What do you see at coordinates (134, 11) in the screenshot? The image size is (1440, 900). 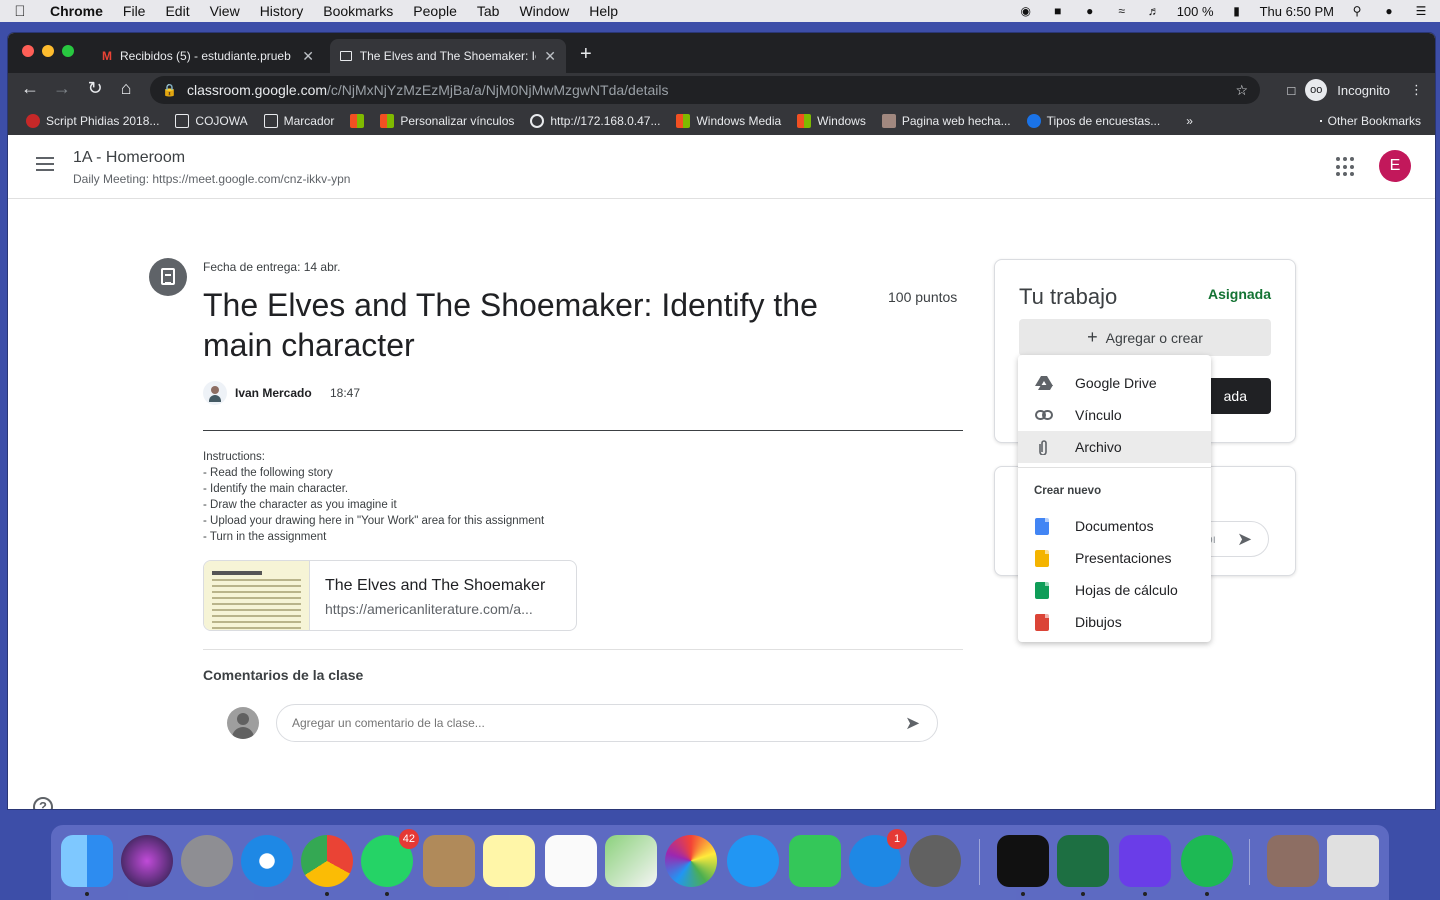 I see `menu-file: File` at bounding box center [134, 11].